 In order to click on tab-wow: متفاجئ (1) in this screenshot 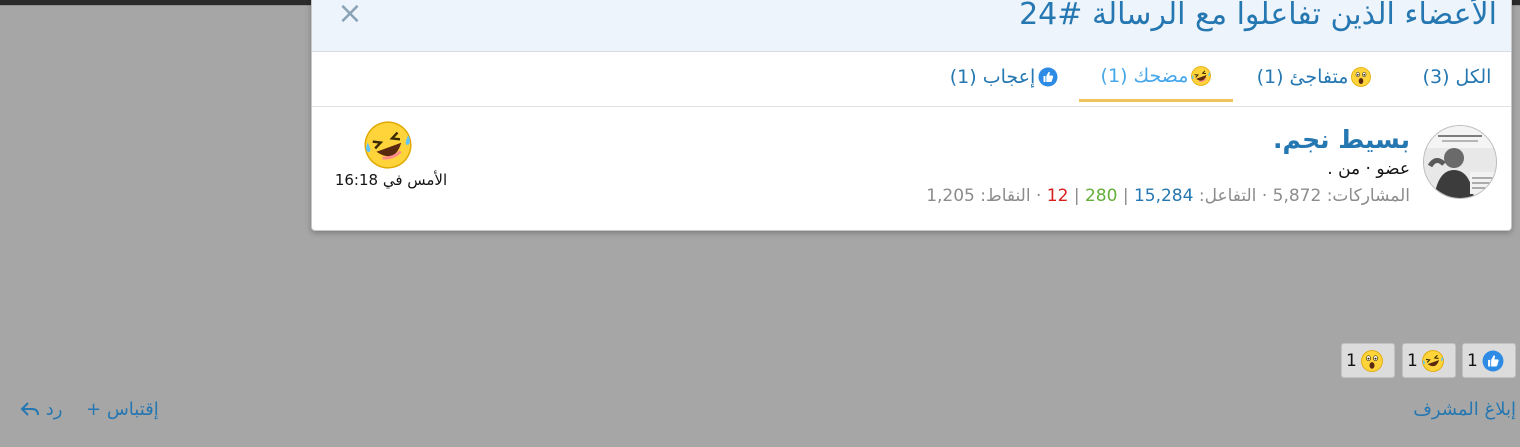, I will do `click(1314, 77)`.